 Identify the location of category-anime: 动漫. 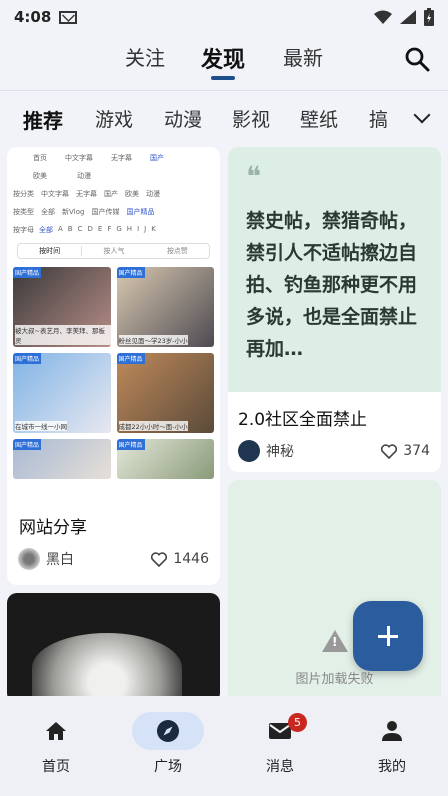
(183, 118).